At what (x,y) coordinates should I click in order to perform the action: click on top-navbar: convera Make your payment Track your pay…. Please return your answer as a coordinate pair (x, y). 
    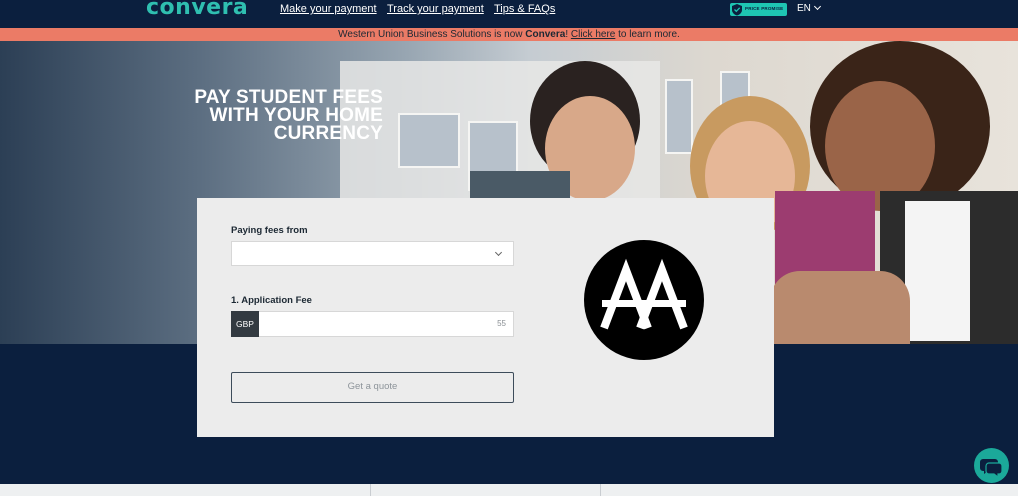
    Looking at the image, I should click on (509, 14).